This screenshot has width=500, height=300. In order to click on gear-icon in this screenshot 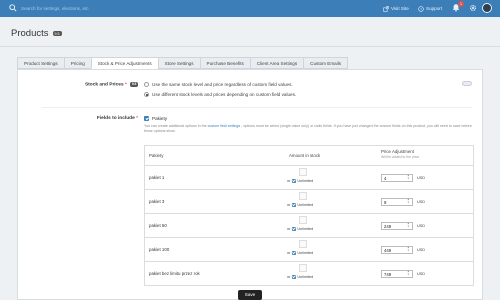, I will do `click(473, 8)`.